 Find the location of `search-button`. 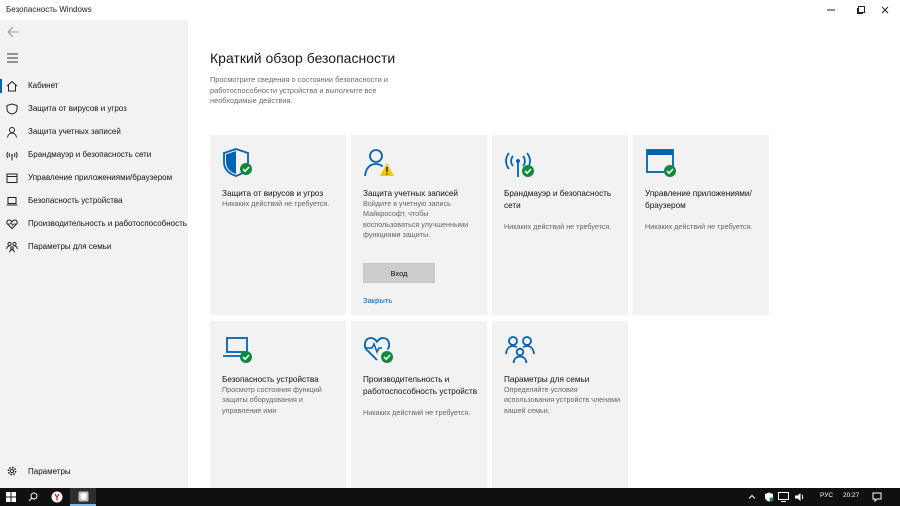

search-button is located at coordinates (33, 497).